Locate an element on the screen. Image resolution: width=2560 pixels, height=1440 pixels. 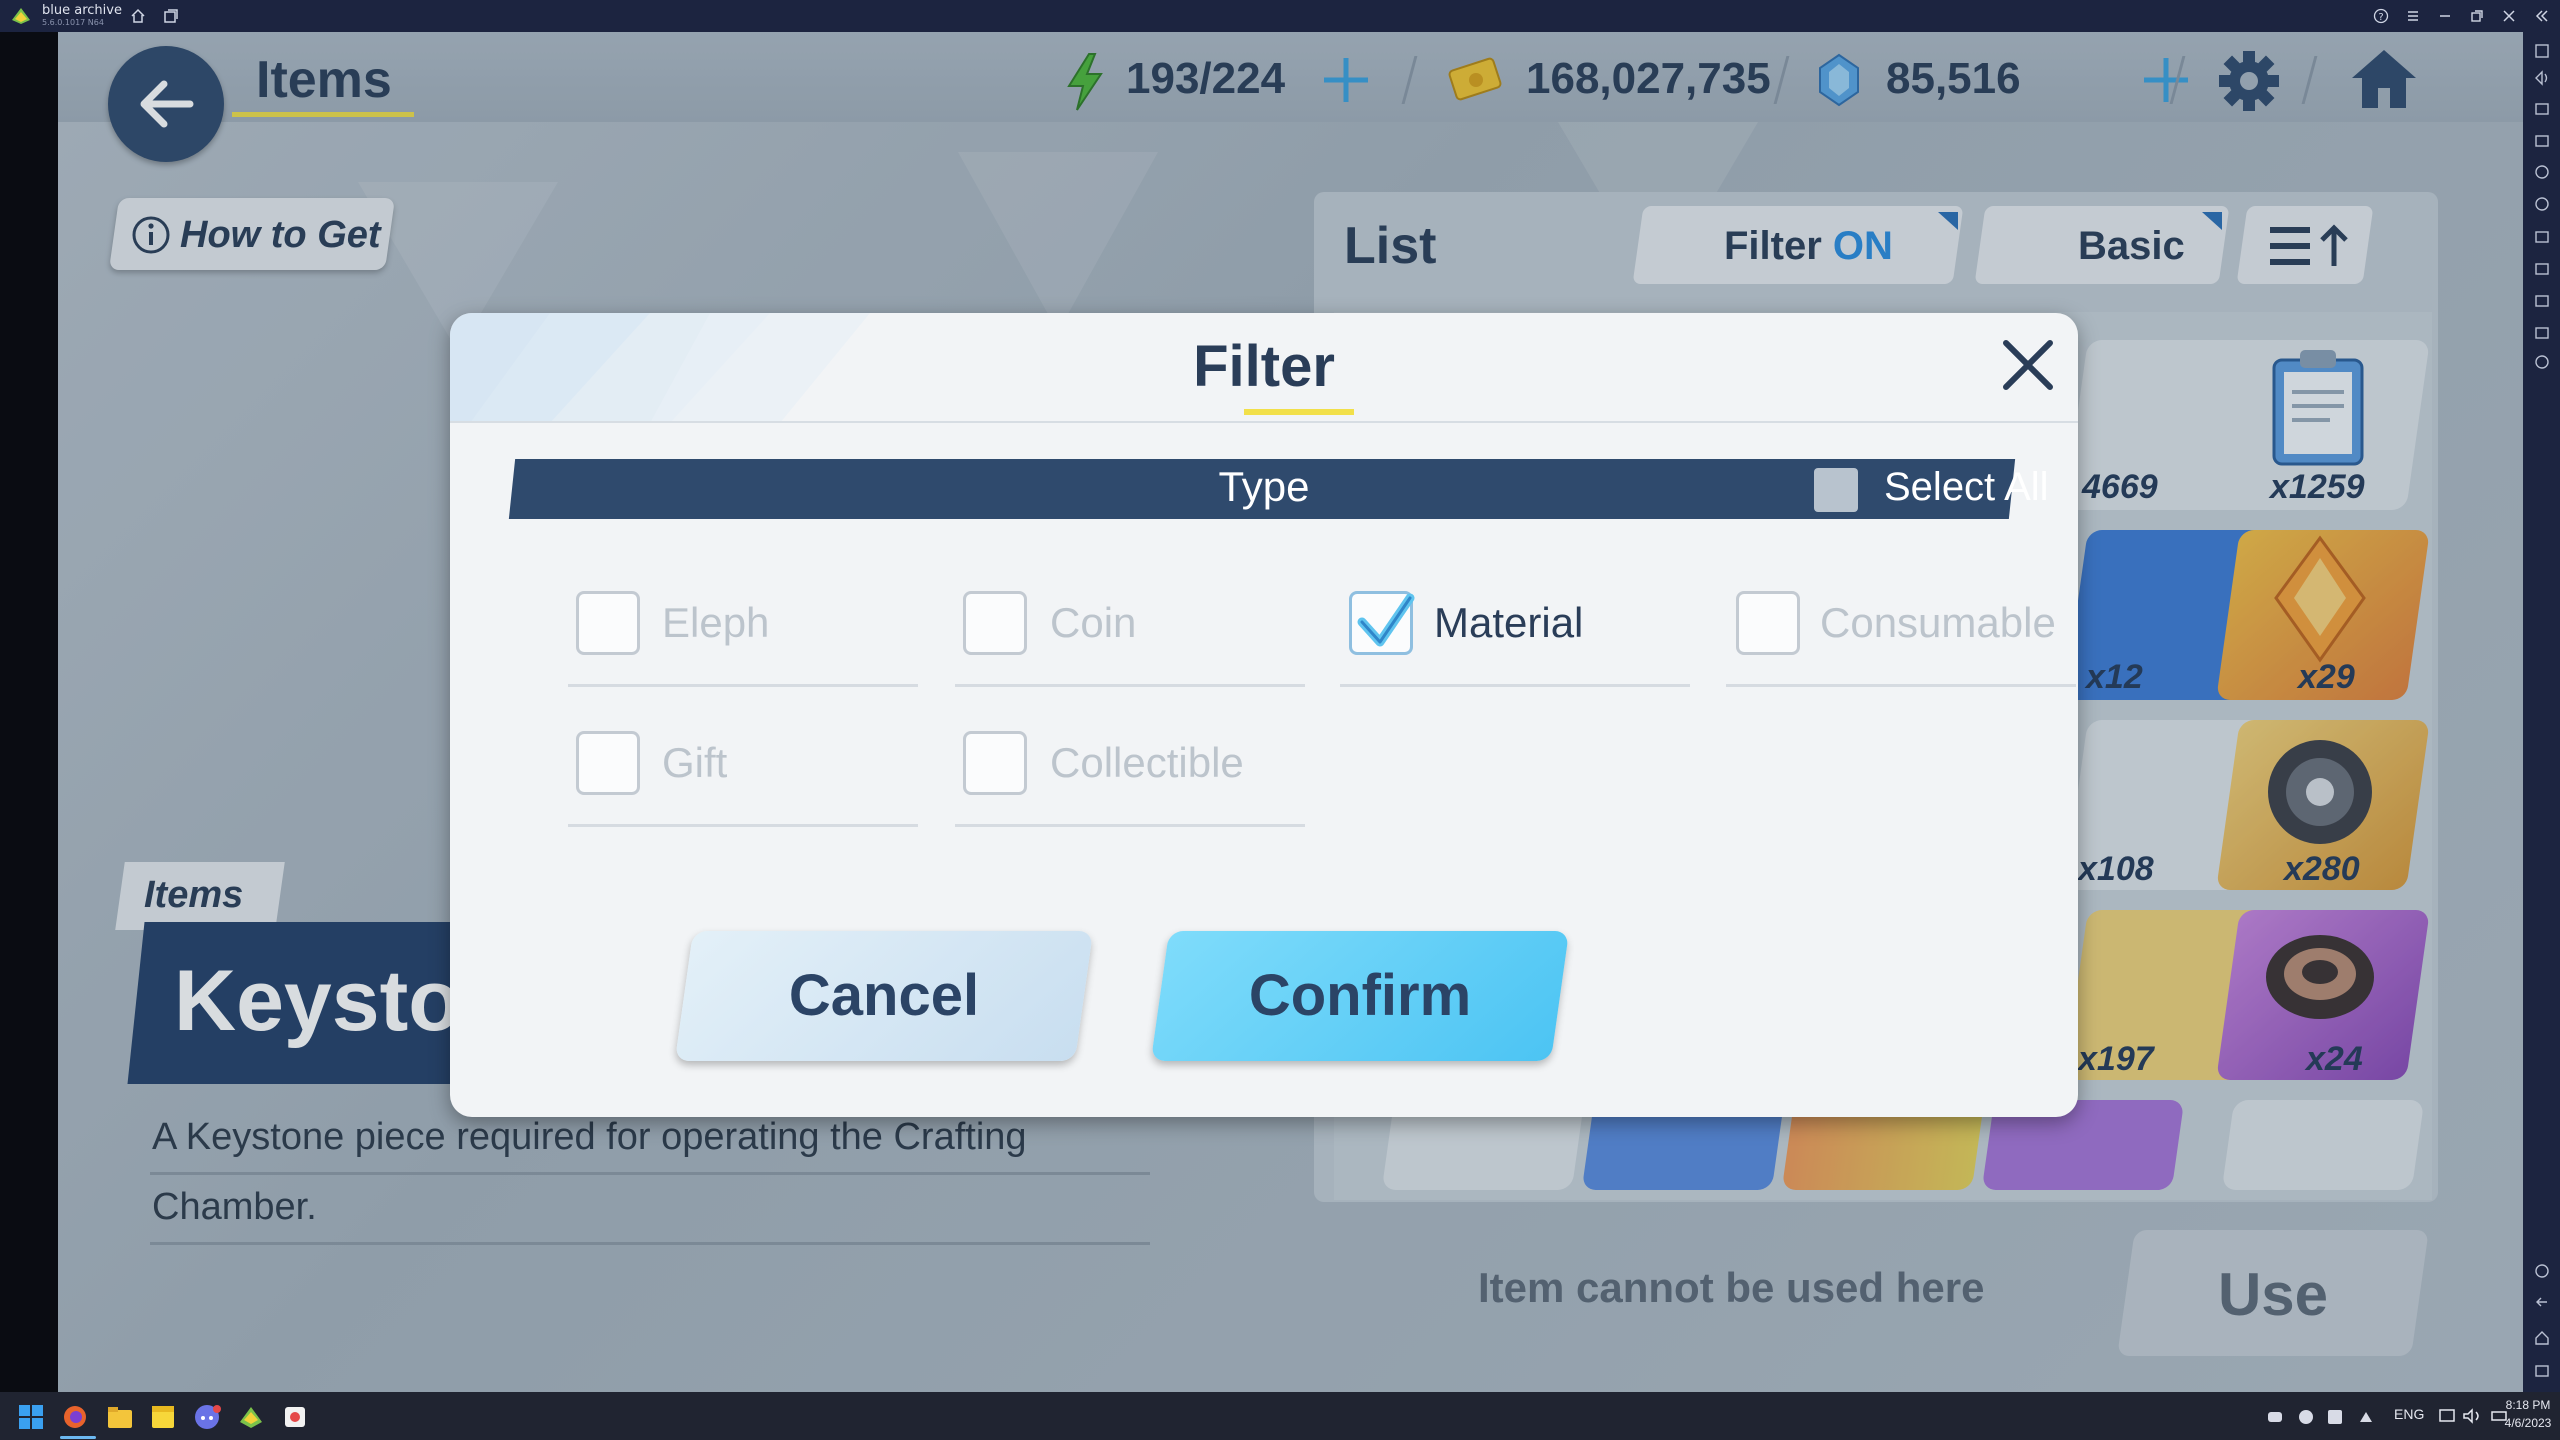
language-indicator: ENG is located at coordinates (2409, 1414).